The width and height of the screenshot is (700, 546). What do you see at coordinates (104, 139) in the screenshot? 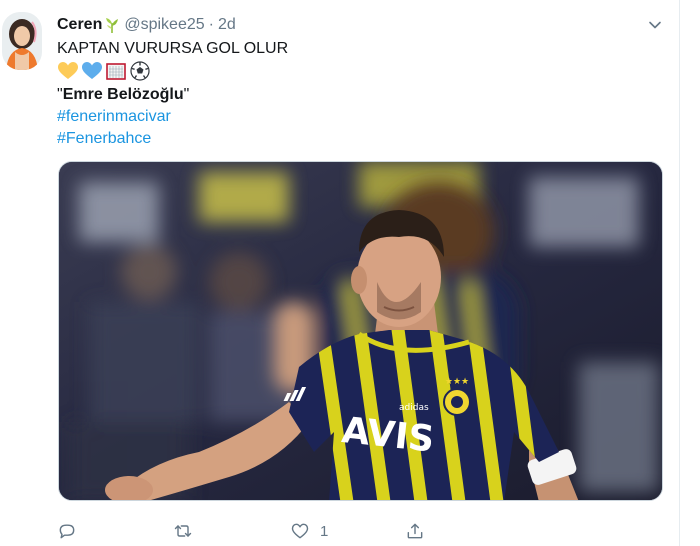
I see `hashtag-link: #Fenerbahce` at bounding box center [104, 139].